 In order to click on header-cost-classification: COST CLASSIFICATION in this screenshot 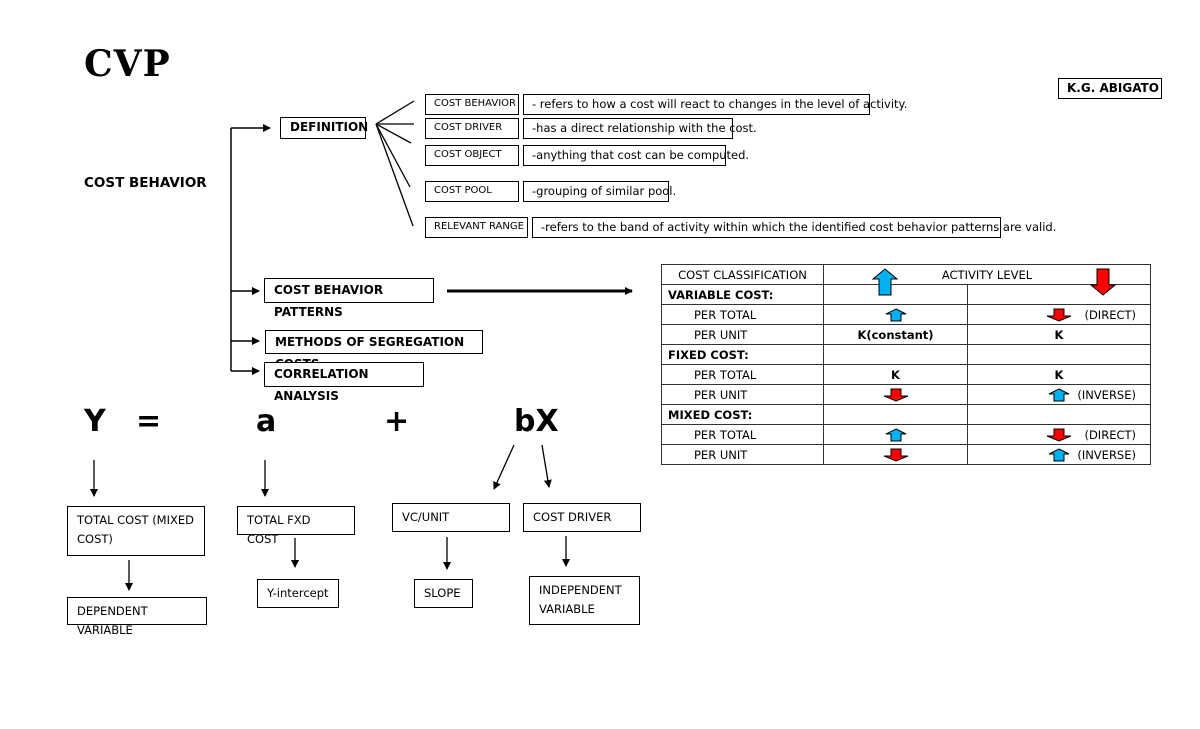, I will do `click(742, 274)`.